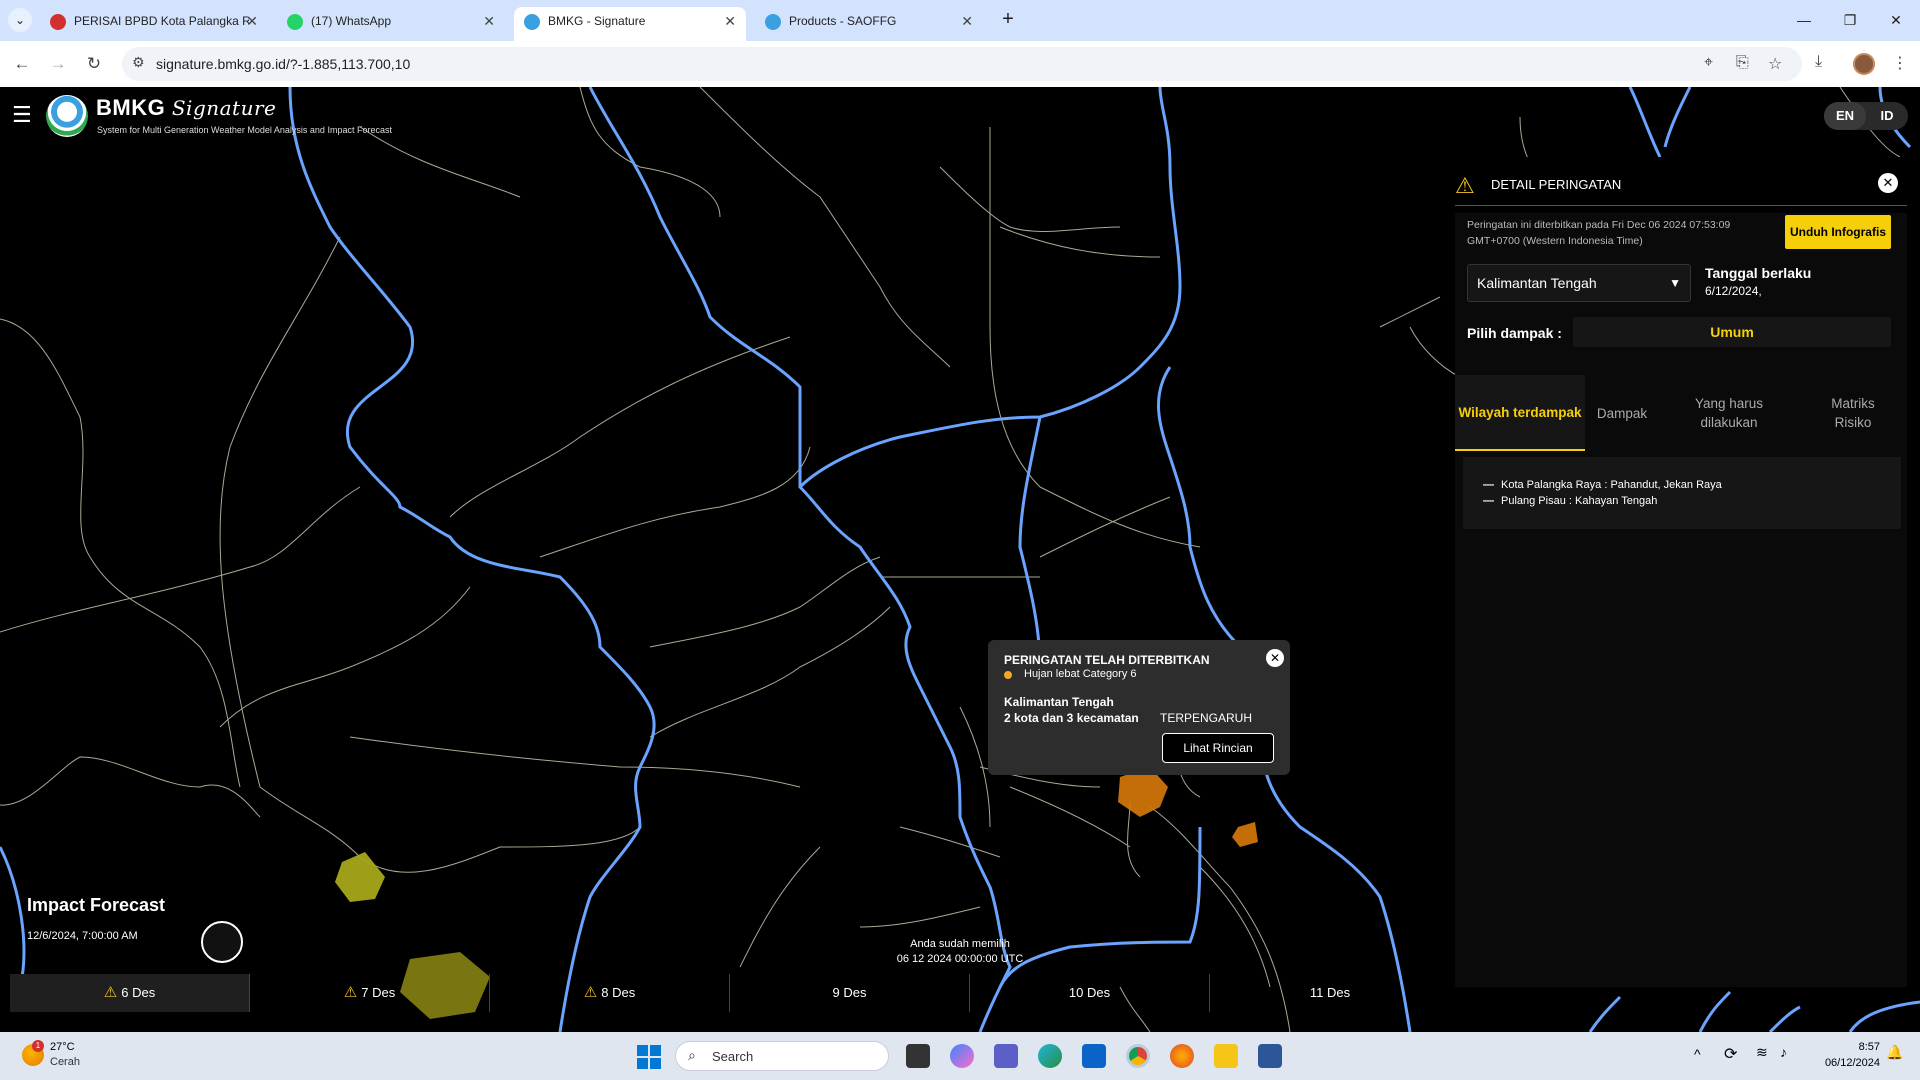 The image size is (1920, 1080). What do you see at coordinates (1742, 63) in the screenshot?
I see `install-app-icon: ⎘` at bounding box center [1742, 63].